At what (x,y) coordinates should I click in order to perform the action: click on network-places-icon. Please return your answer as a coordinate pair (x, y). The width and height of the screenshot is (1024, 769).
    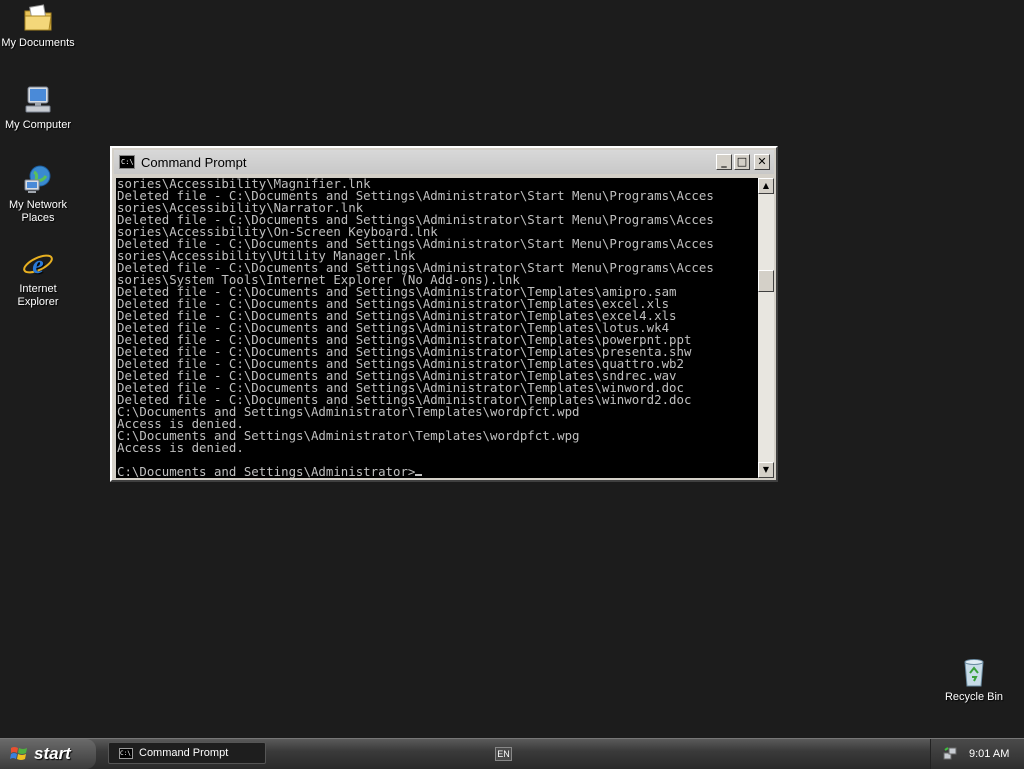
    Looking at the image, I should click on (37, 179).